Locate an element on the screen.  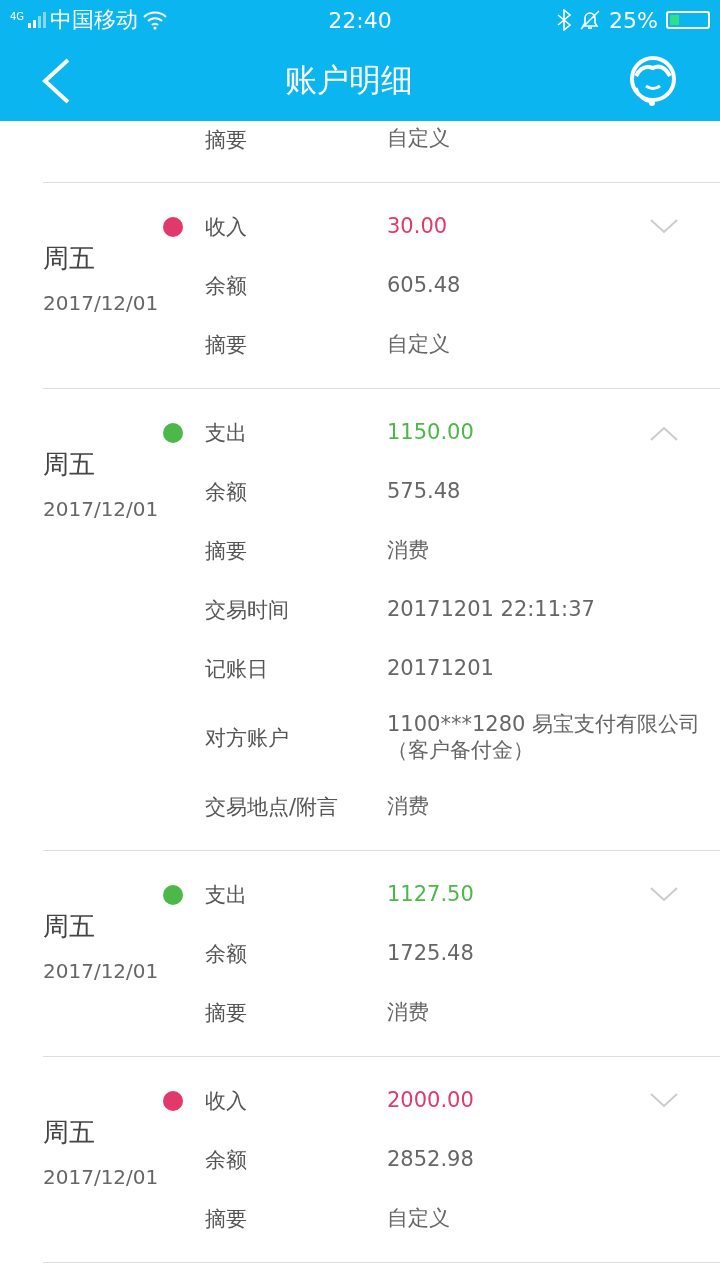
field-value: 605.48 is located at coordinates (424, 285).